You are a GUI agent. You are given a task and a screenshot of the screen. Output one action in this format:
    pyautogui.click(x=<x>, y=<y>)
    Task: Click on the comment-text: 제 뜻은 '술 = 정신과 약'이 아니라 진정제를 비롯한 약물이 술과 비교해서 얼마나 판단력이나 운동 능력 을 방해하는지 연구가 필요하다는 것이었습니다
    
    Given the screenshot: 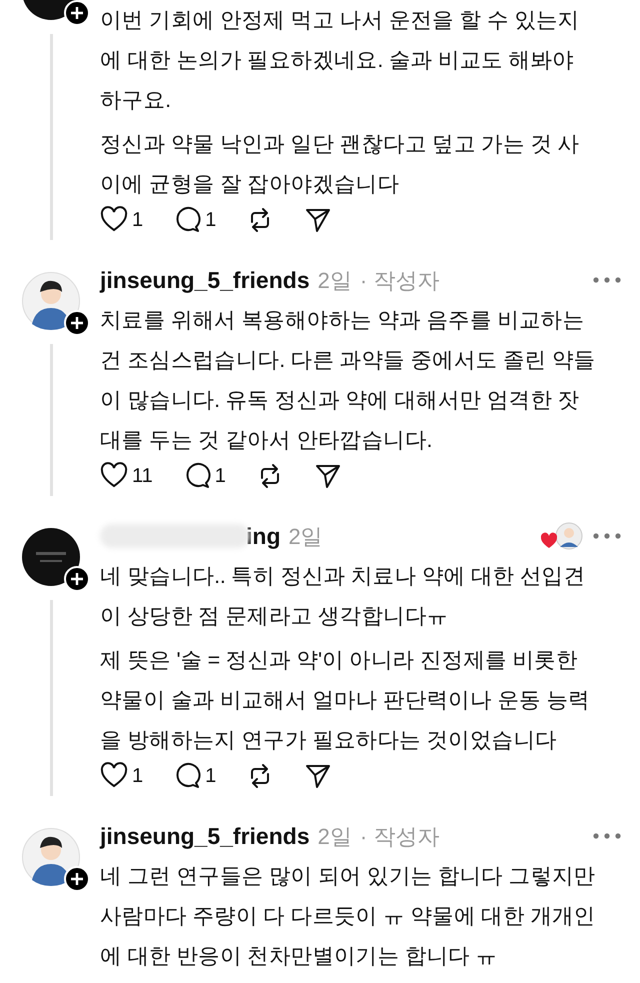 What is the action you would take?
    pyautogui.click(x=345, y=700)
    